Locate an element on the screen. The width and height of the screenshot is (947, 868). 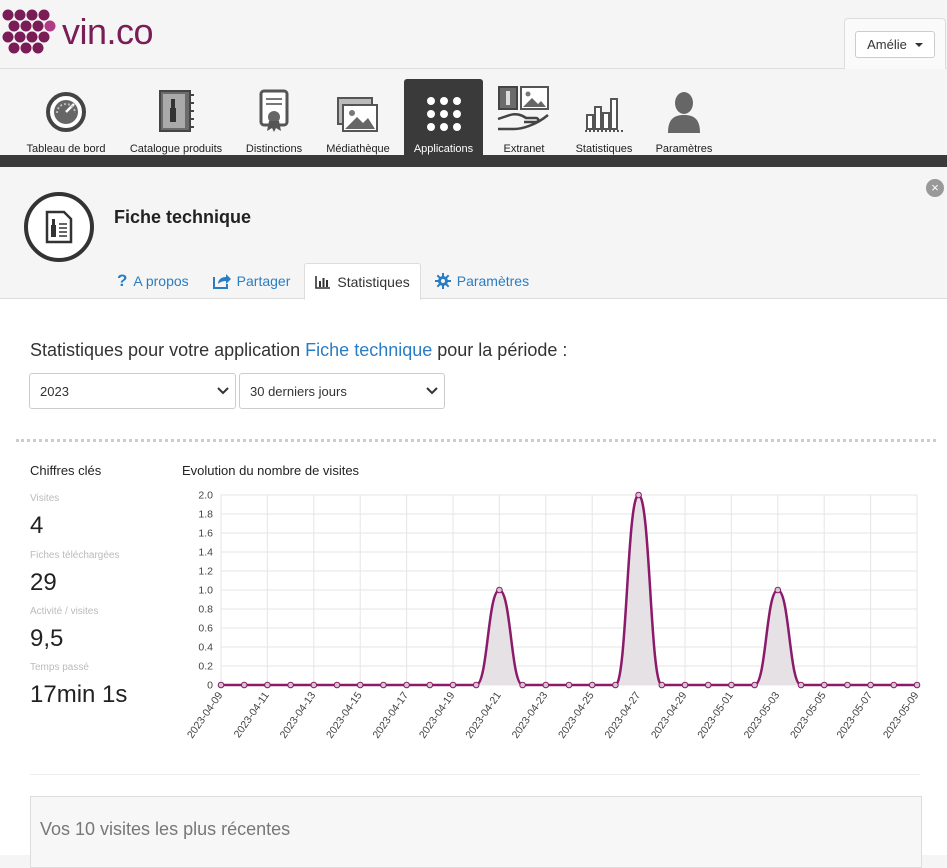
tab-a-propos: ? A propos is located at coordinates (153, 280).